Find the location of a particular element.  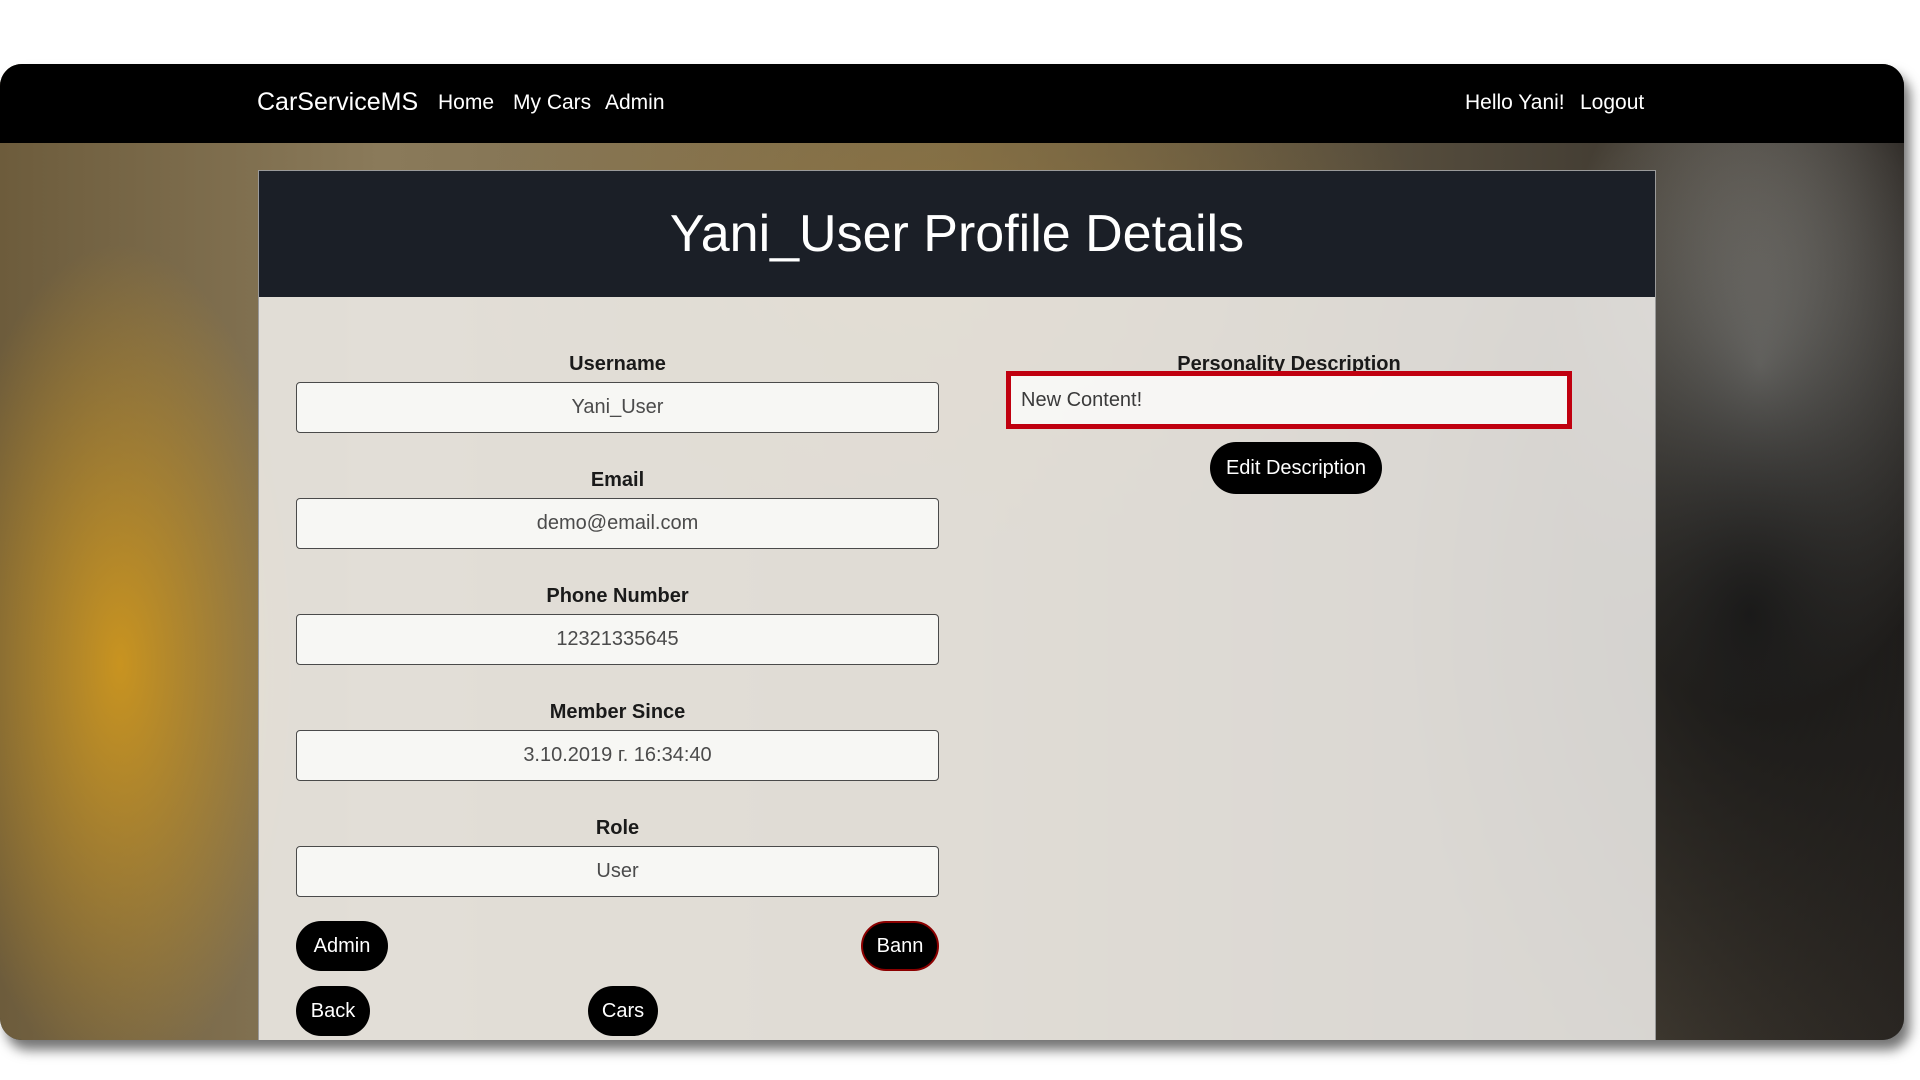

nav-my-cars: My Cars is located at coordinates (552, 103).